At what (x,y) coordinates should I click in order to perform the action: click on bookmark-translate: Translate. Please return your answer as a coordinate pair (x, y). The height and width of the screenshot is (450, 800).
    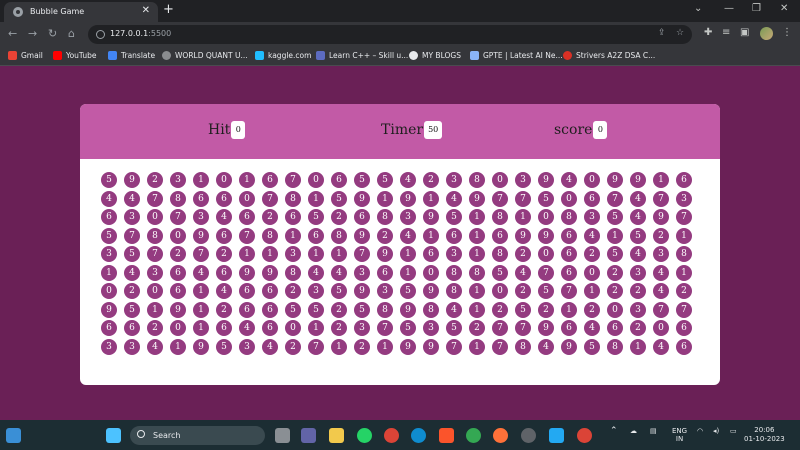
    Looking at the image, I should click on (131, 55).